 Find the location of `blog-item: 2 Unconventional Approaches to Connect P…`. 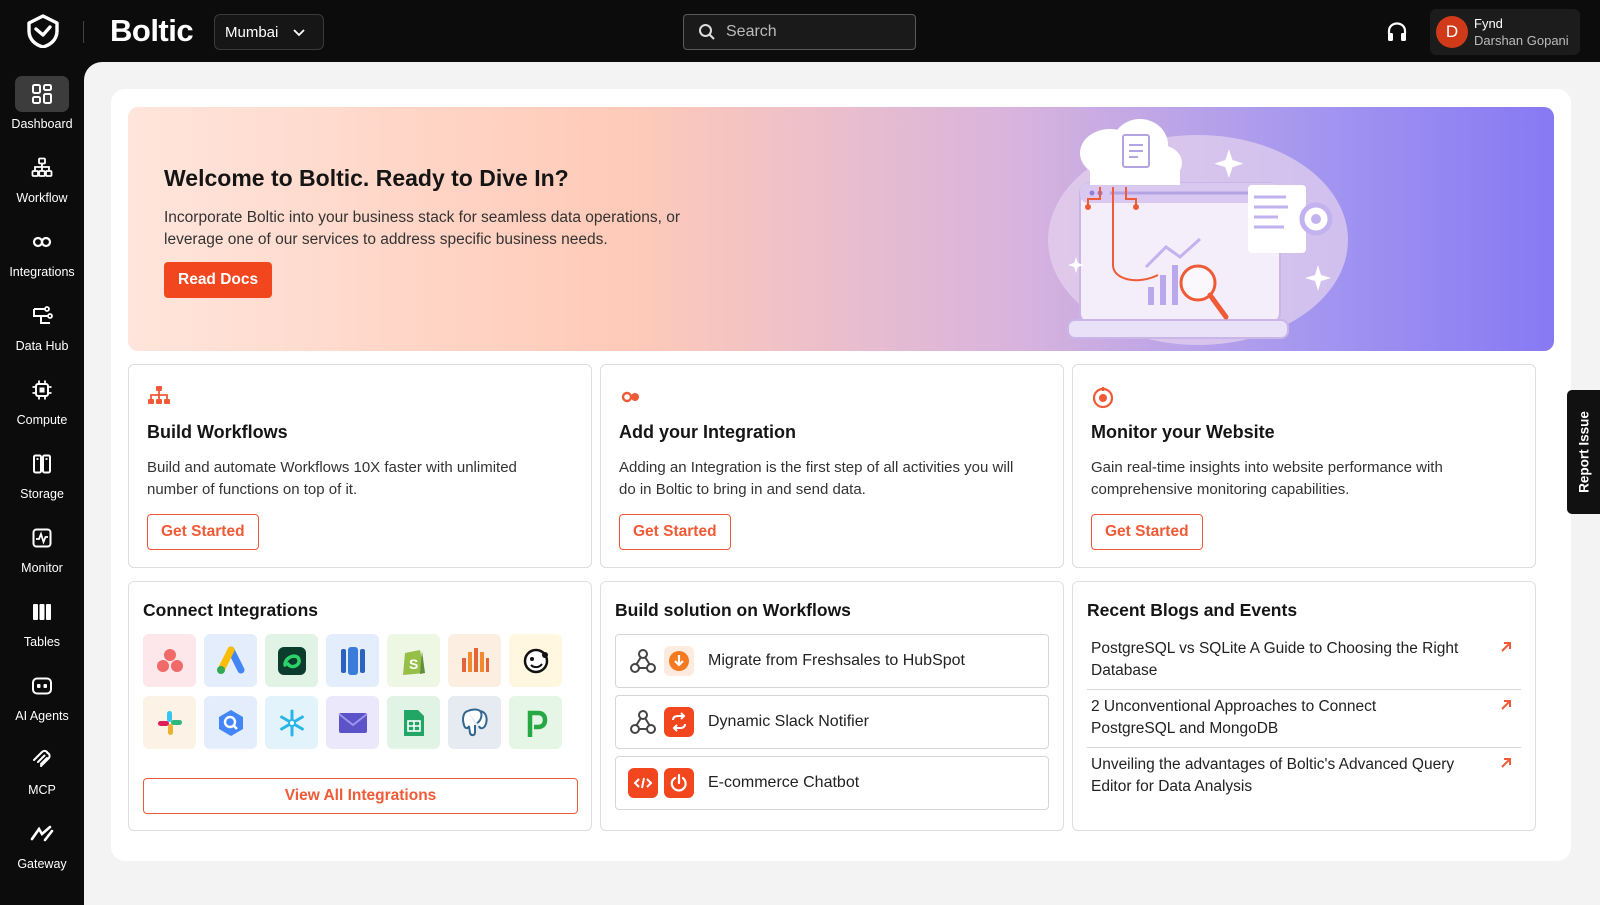

blog-item: 2 Unconventional Approaches to Connect P… is located at coordinates (1304, 719).